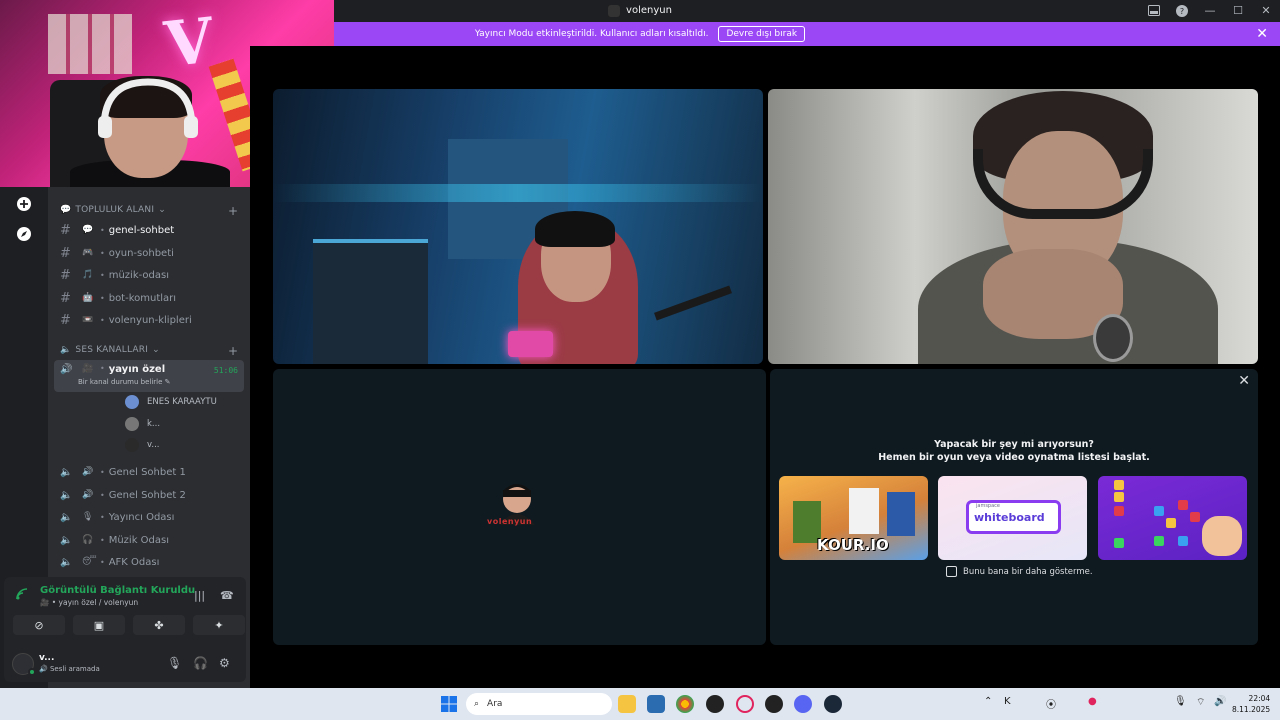  I want to click on pencil-icon: ✎, so click(167, 382).